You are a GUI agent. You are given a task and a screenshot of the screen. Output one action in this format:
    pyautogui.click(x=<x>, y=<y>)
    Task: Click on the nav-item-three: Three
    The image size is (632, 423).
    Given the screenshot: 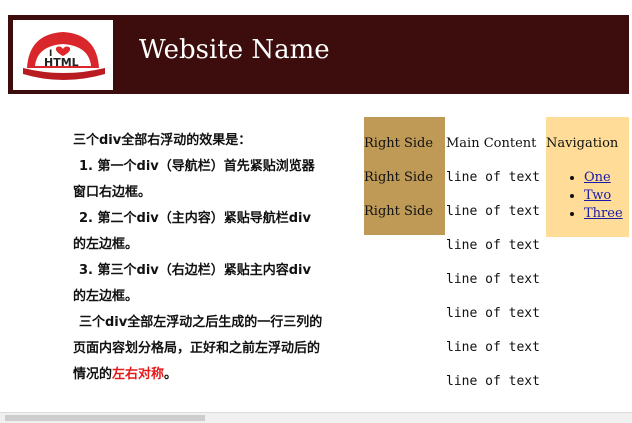 What is the action you would take?
    pyautogui.click(x=603, y=214)
    